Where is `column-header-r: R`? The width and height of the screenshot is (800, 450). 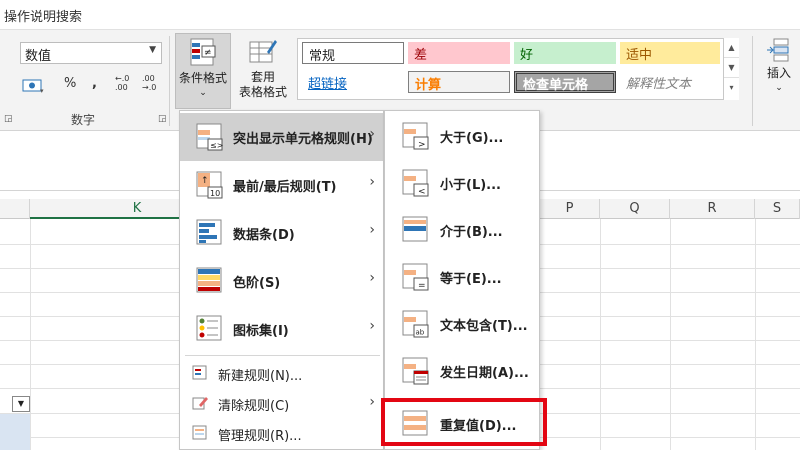 column-header-r: R is located at coordinates (712, 209).